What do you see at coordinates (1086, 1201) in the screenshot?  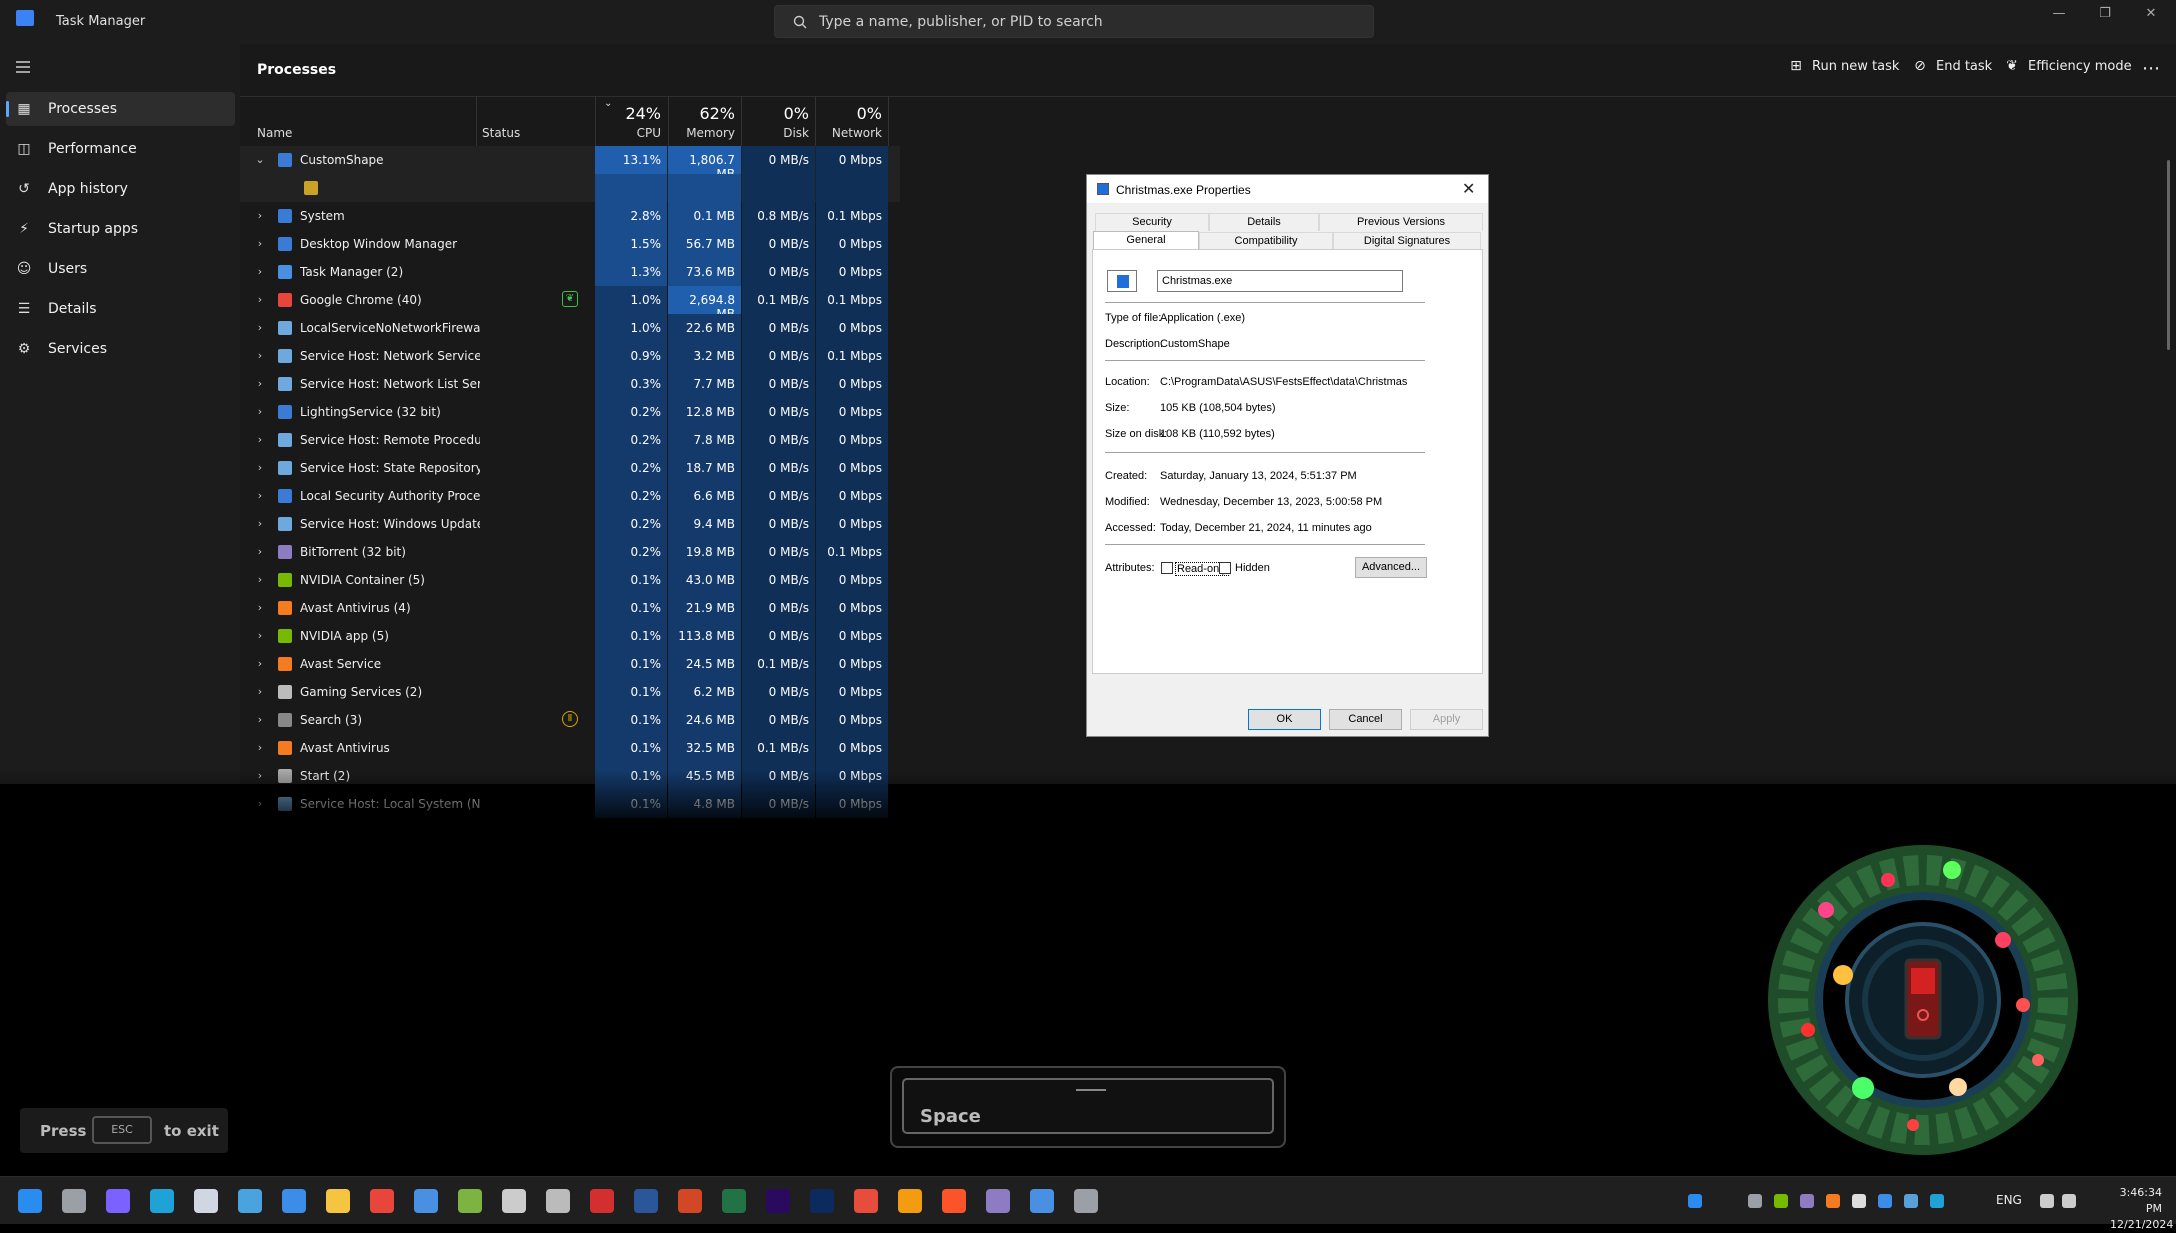 I see `settings-gear-icon` at bounding box center [1086, 1201].